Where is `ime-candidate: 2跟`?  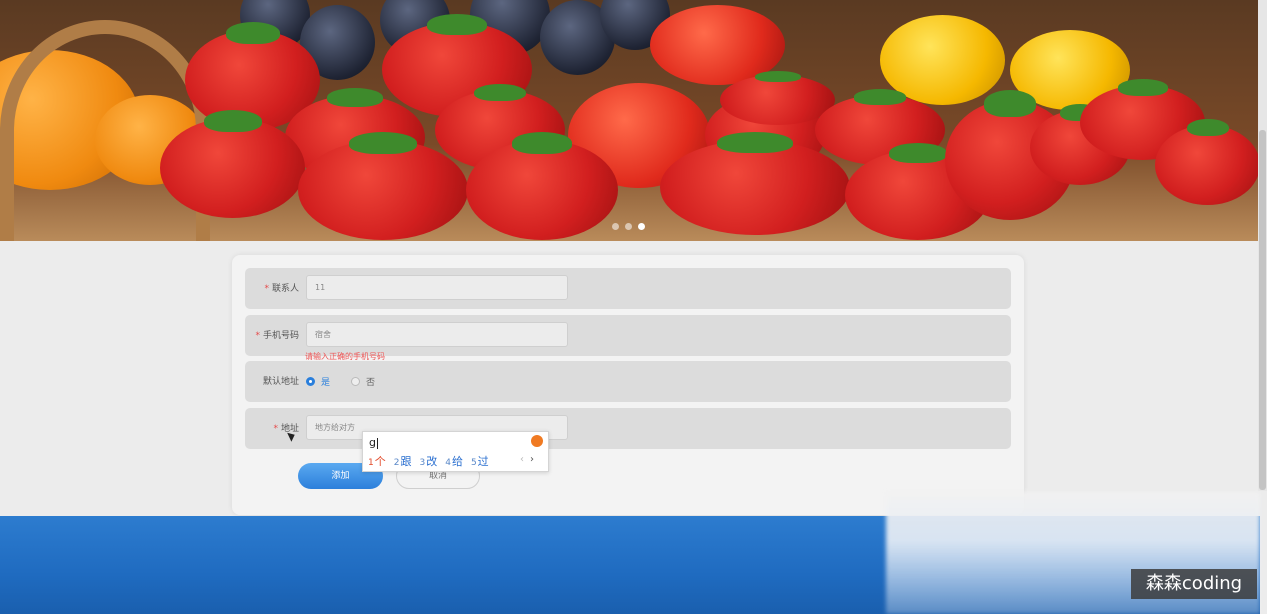
ime-candidate: 2跟 is located at coordinates (403, 461).